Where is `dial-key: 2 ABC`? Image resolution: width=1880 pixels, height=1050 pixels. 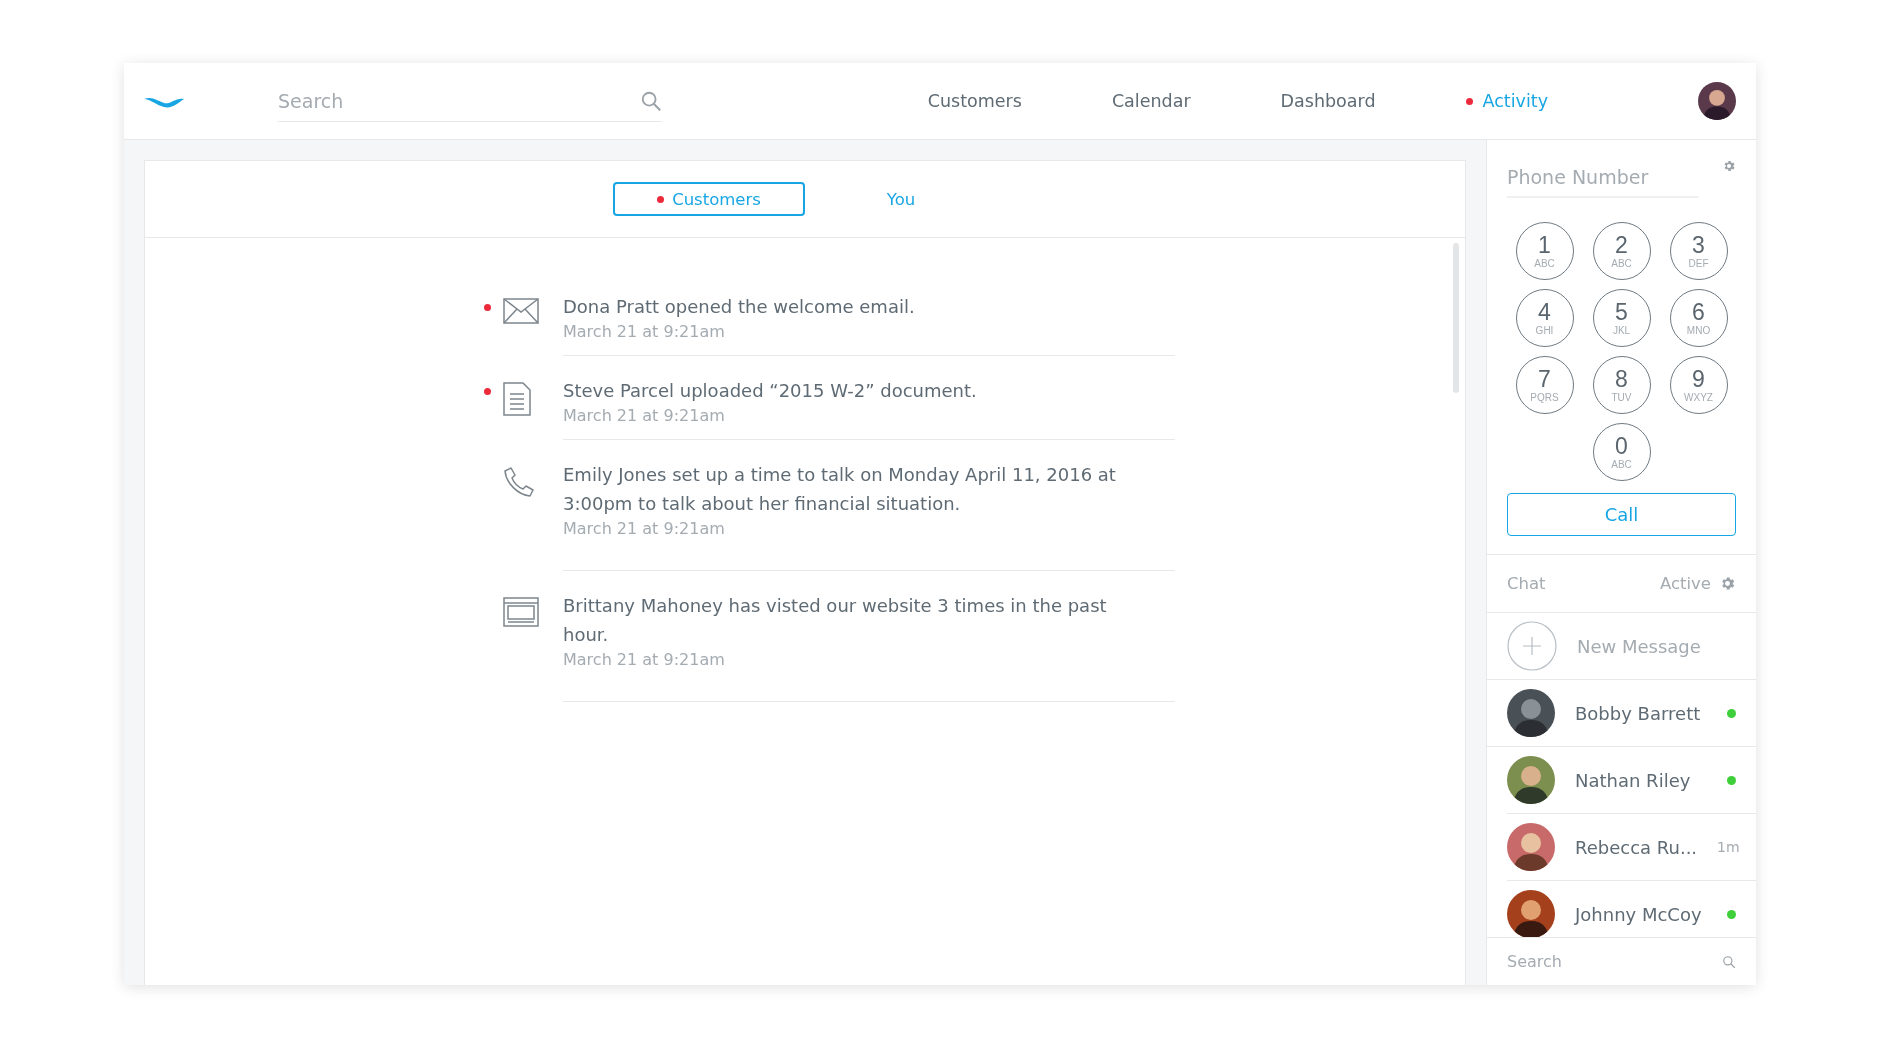
dial-key: 2 ABC is located at coordinates (1621, 251).